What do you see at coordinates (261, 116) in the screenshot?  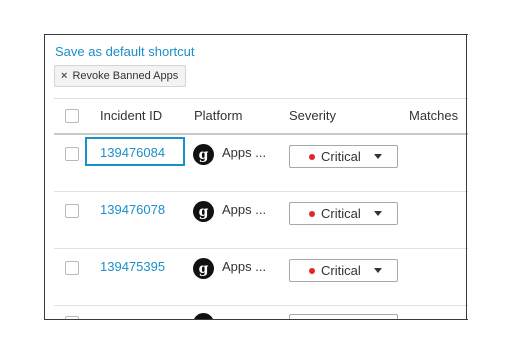 I see `table-header: Incident ID Platform Severity Matches` at bounding box center [261, 116].